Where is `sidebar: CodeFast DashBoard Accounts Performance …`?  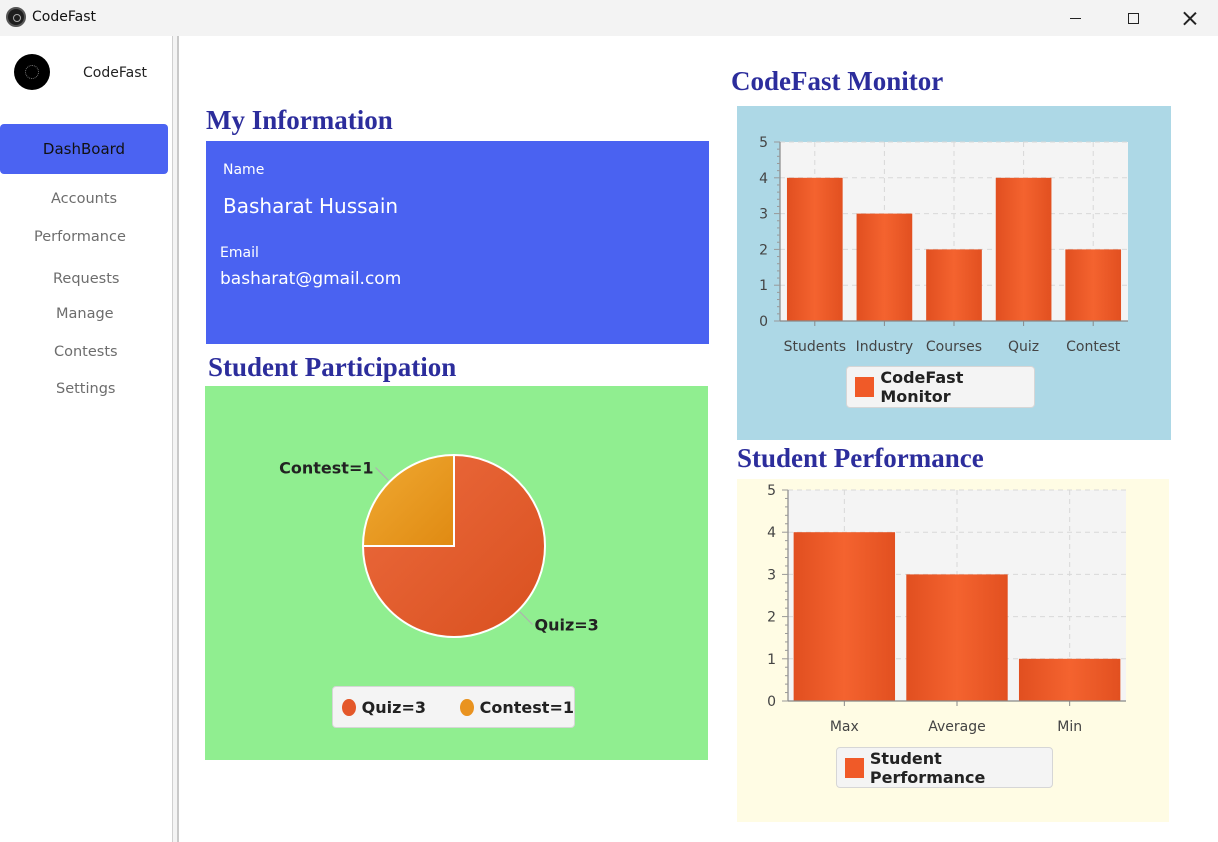
sidebar: CodeFast DashBoard Accounts Performance … is located at coordinates (86, 439).